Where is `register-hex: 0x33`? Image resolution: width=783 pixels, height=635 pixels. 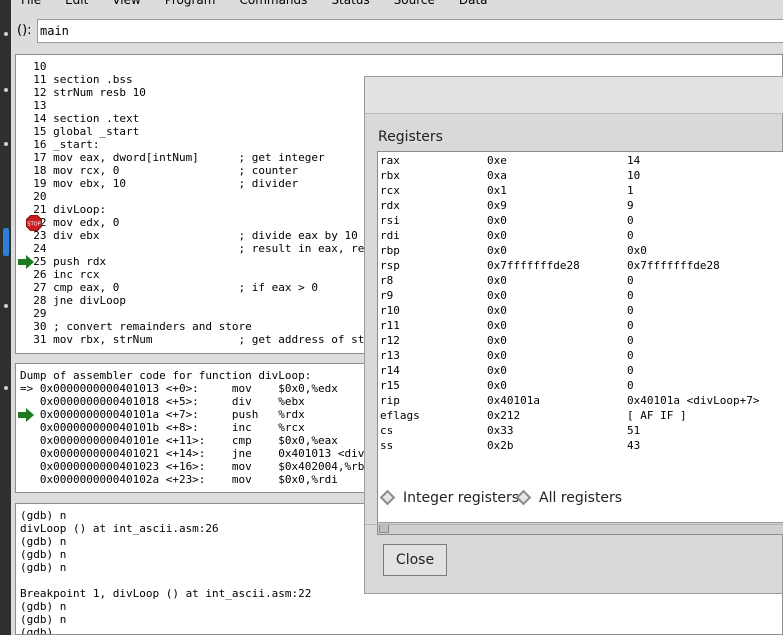
register-hex: 0x33 is located at coordinates (500, 430).